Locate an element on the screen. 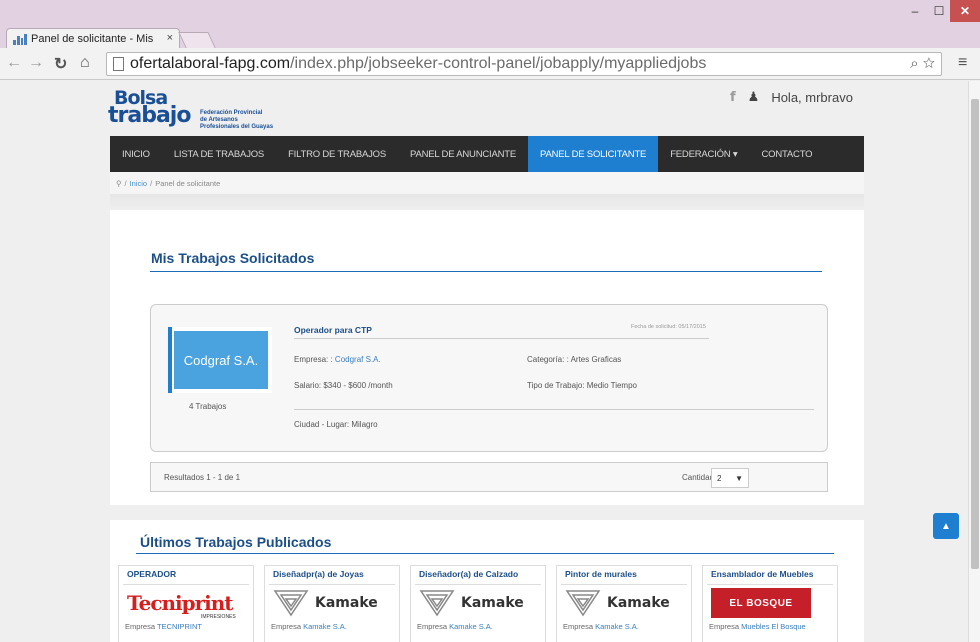 The image size is (980, 642). job-salario: Salario: $340 - $600 /month is located at coordinates (343, 385).